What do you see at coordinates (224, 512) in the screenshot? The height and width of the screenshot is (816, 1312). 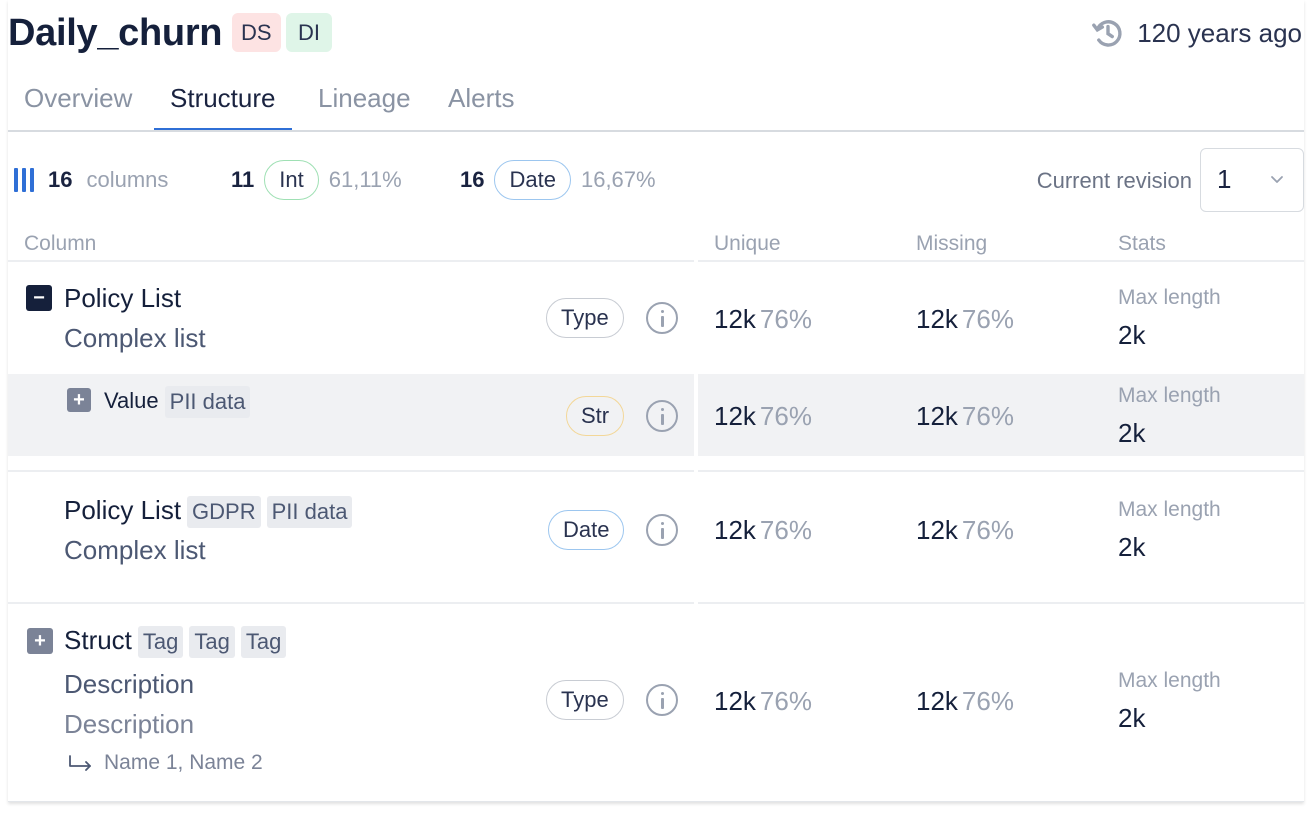 I see `tag-gdpr: GDPR` at bounding box center [224, 512].